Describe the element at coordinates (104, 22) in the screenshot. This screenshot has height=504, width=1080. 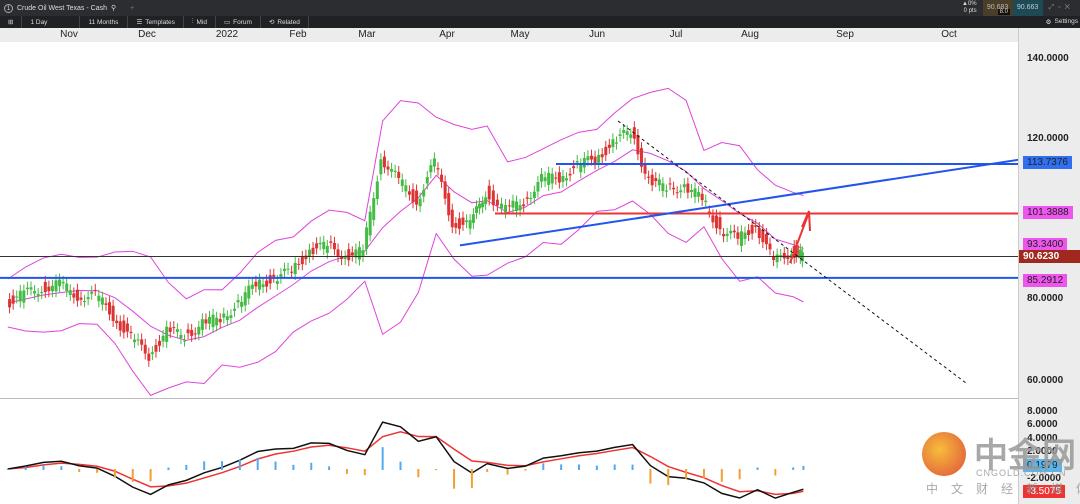
I see `range-select: 11 Months` at that location.